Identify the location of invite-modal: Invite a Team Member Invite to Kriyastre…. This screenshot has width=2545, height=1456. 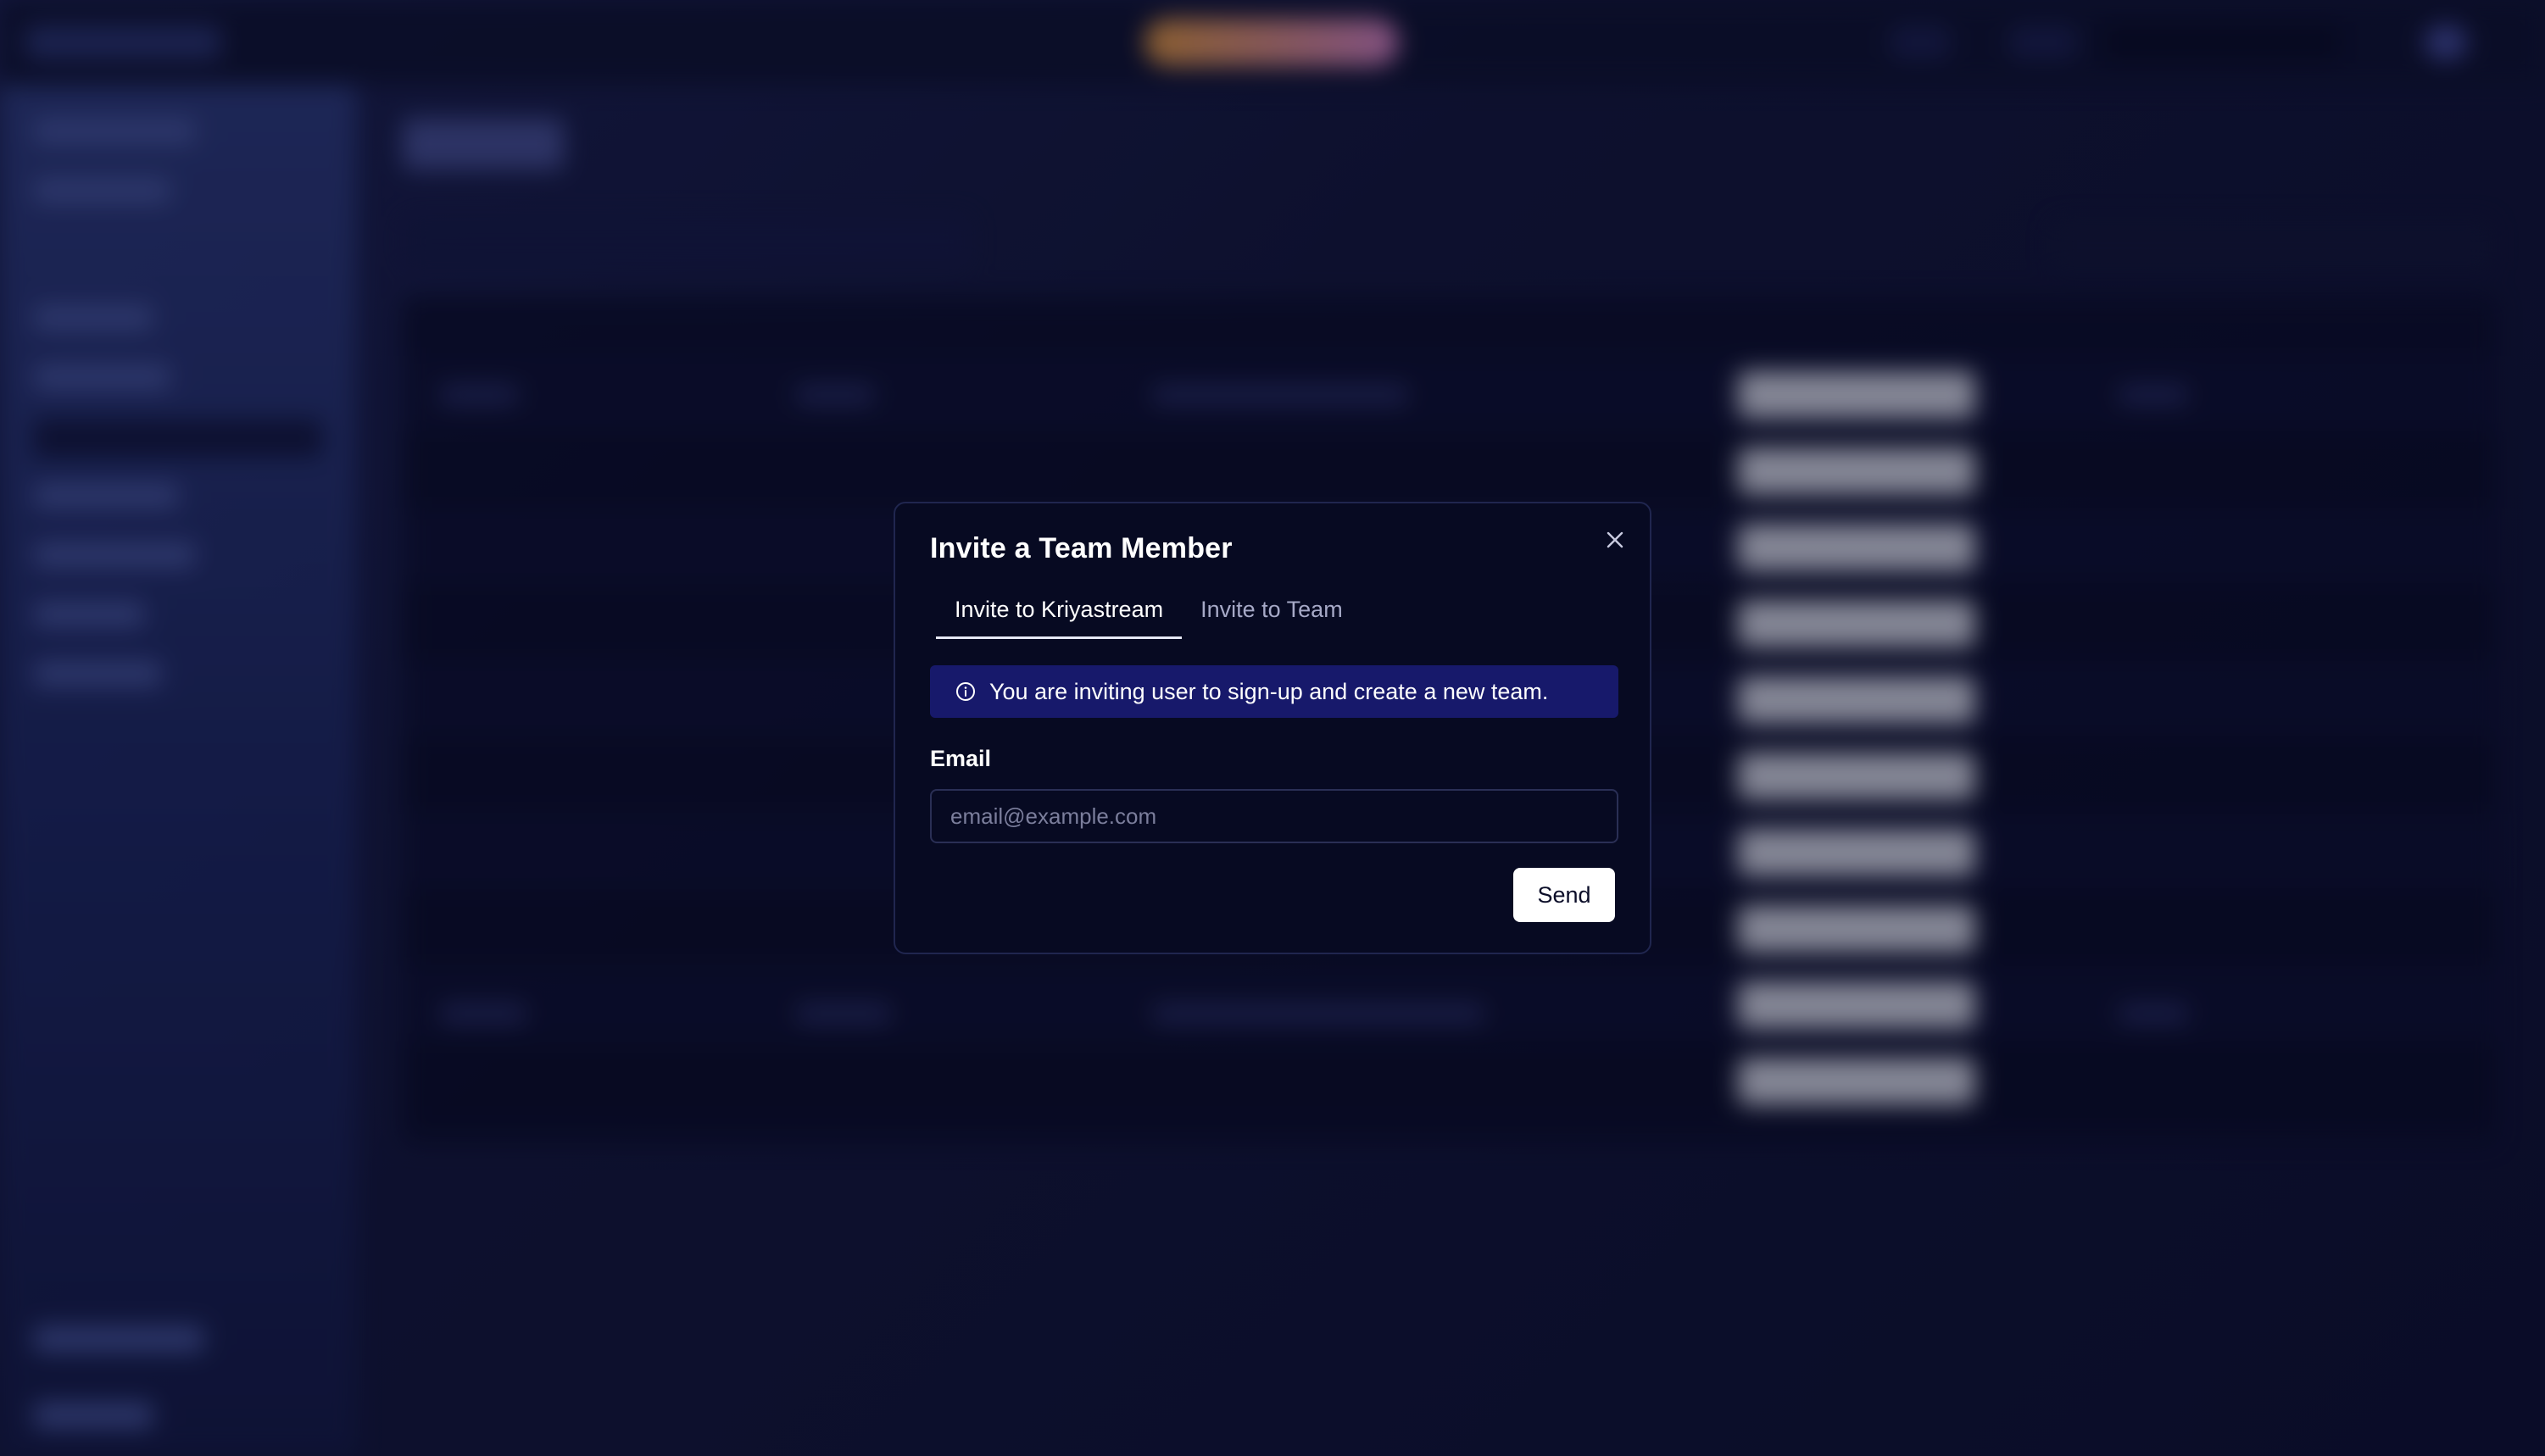
(1272, 728).